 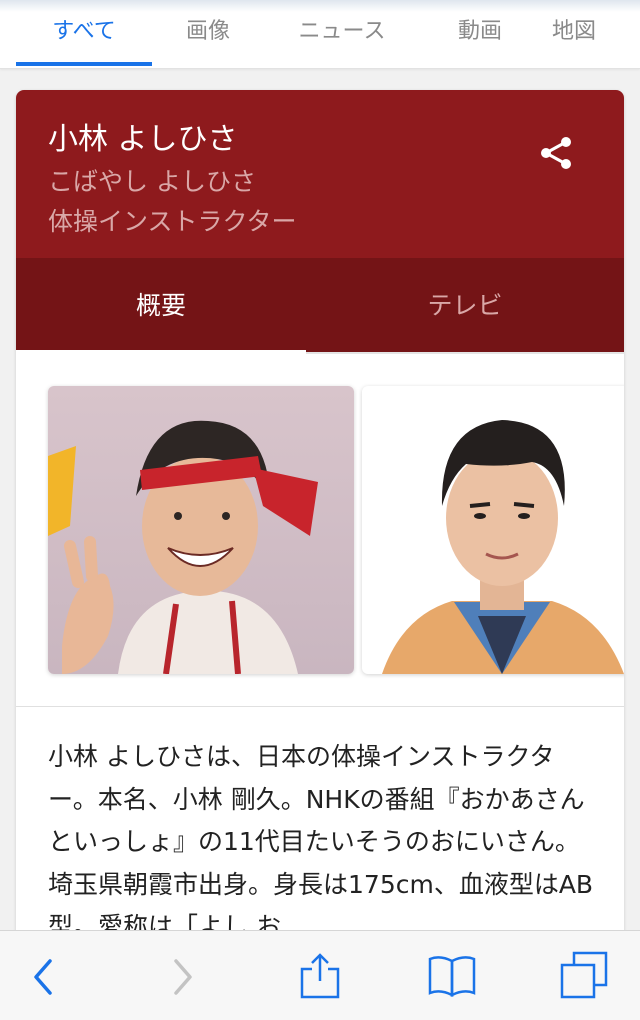 I want to click on person-role: 体操インストラクター, so click(x=172, y=221).